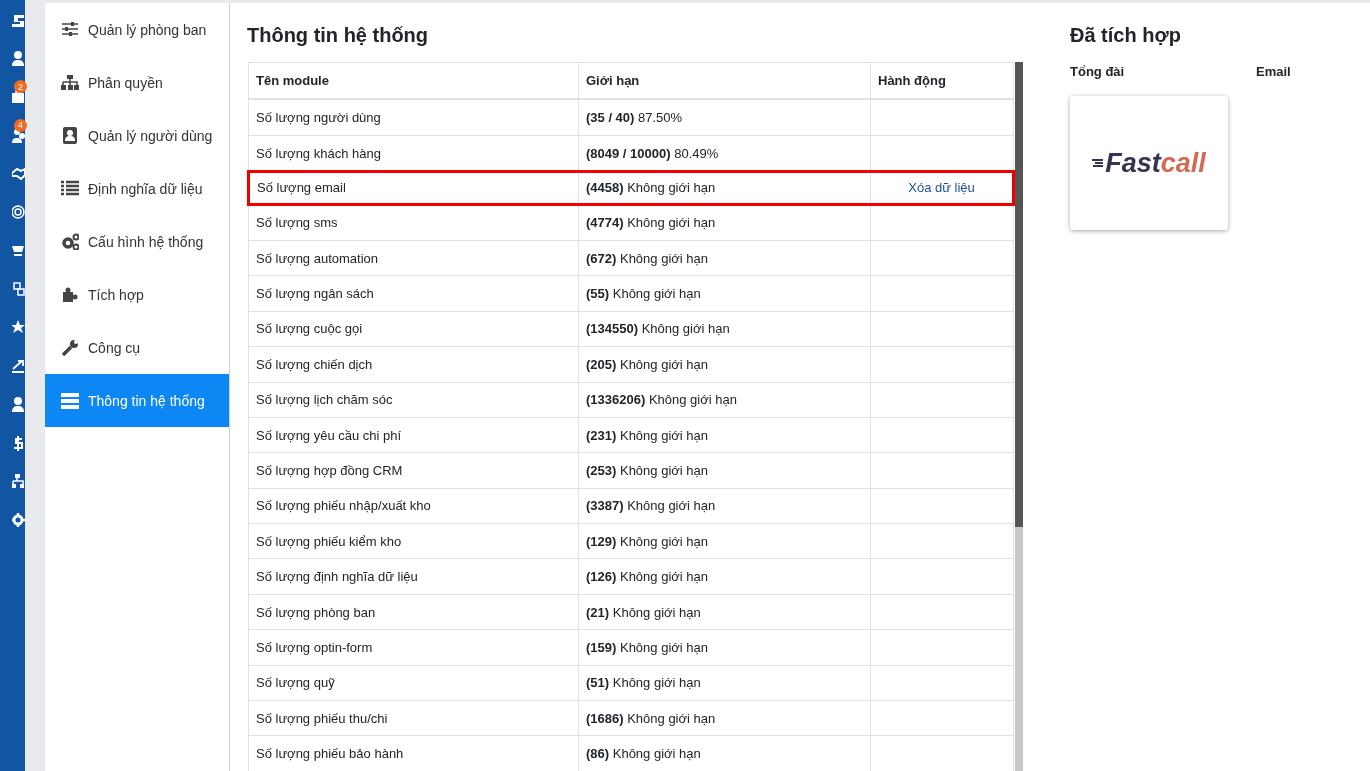  Describe the element at coordinates (724, 222) in the screenshot. I see `table-cell: (4774) Không giới hạn` at that location.